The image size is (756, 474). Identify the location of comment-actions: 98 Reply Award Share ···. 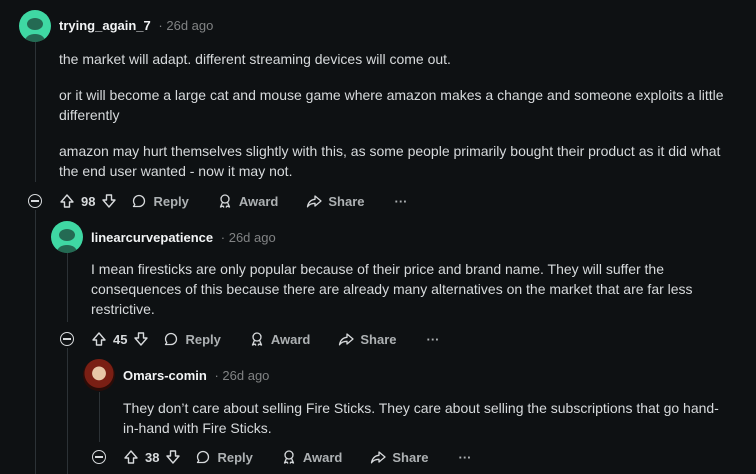
(233, 201).